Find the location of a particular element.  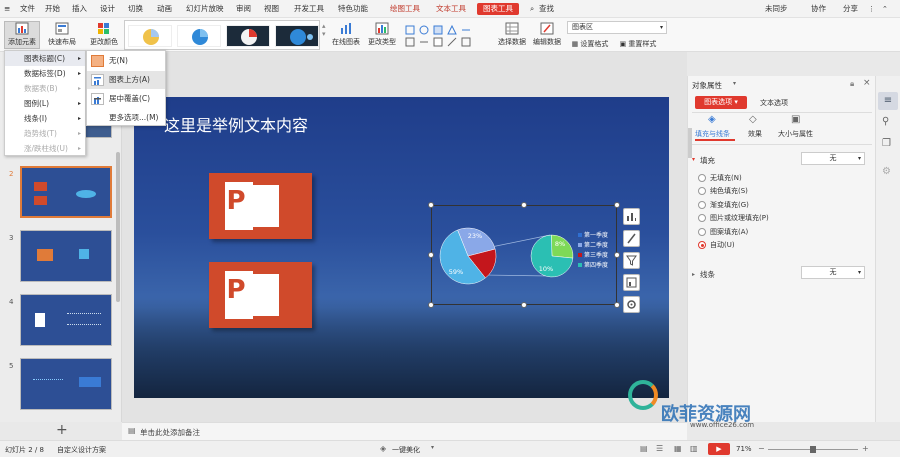

add-slide-icon: + is located at coordinates (62, 430).